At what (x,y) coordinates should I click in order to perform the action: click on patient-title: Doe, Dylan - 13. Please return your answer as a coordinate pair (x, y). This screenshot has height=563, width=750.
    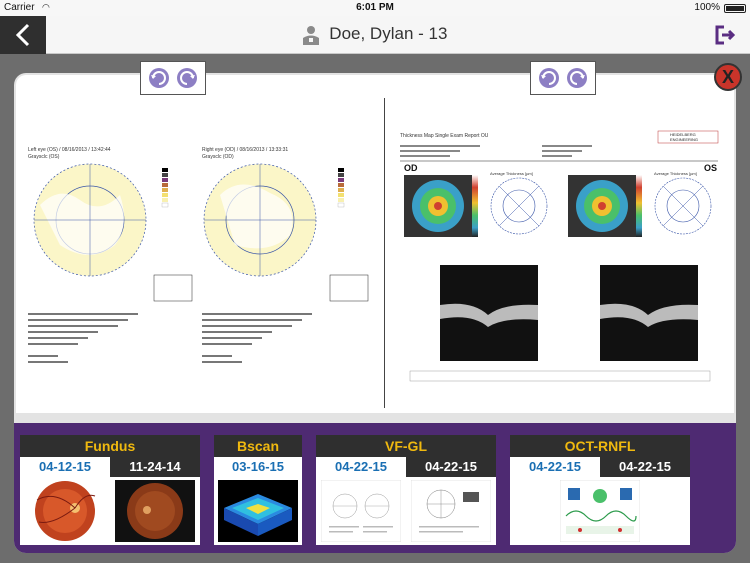
    Looking at the image, I should click on (375, 34).